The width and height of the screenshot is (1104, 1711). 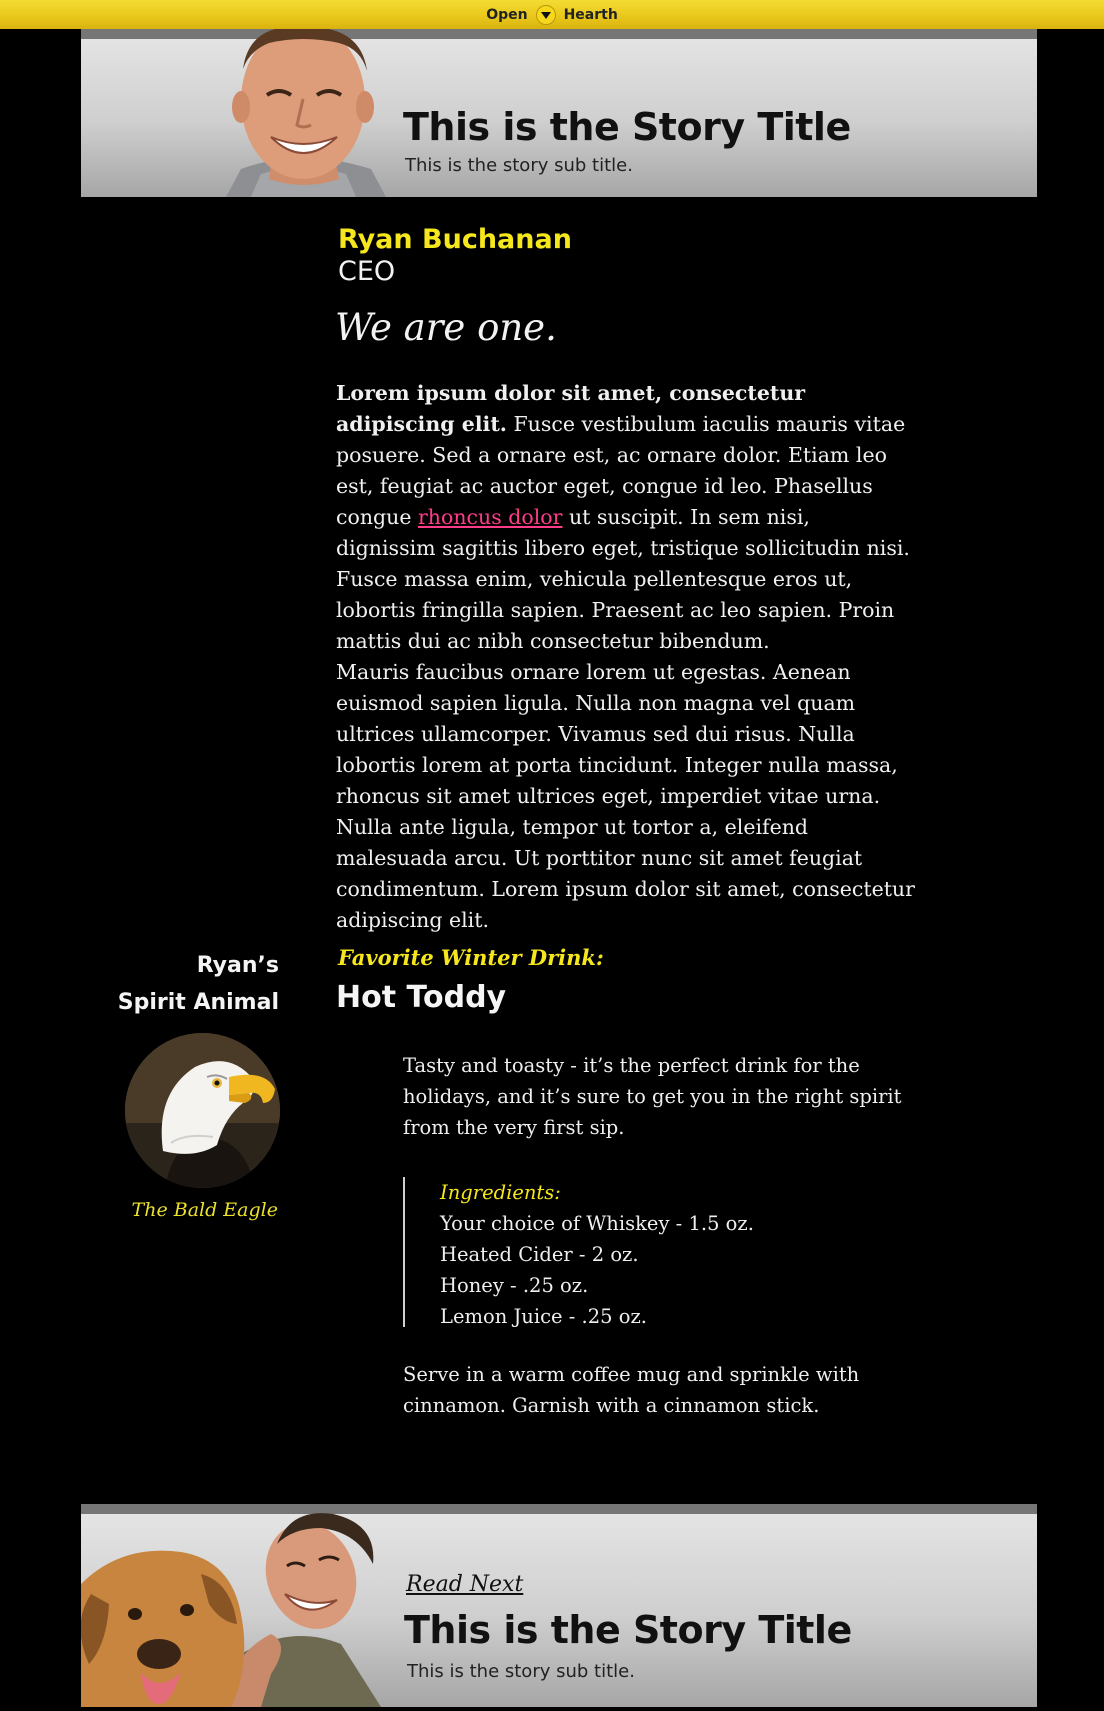 What do you see at coordinates (231, 1610) in the screenshot?
I see `next-story-image` at bounding box center [231, 1610].